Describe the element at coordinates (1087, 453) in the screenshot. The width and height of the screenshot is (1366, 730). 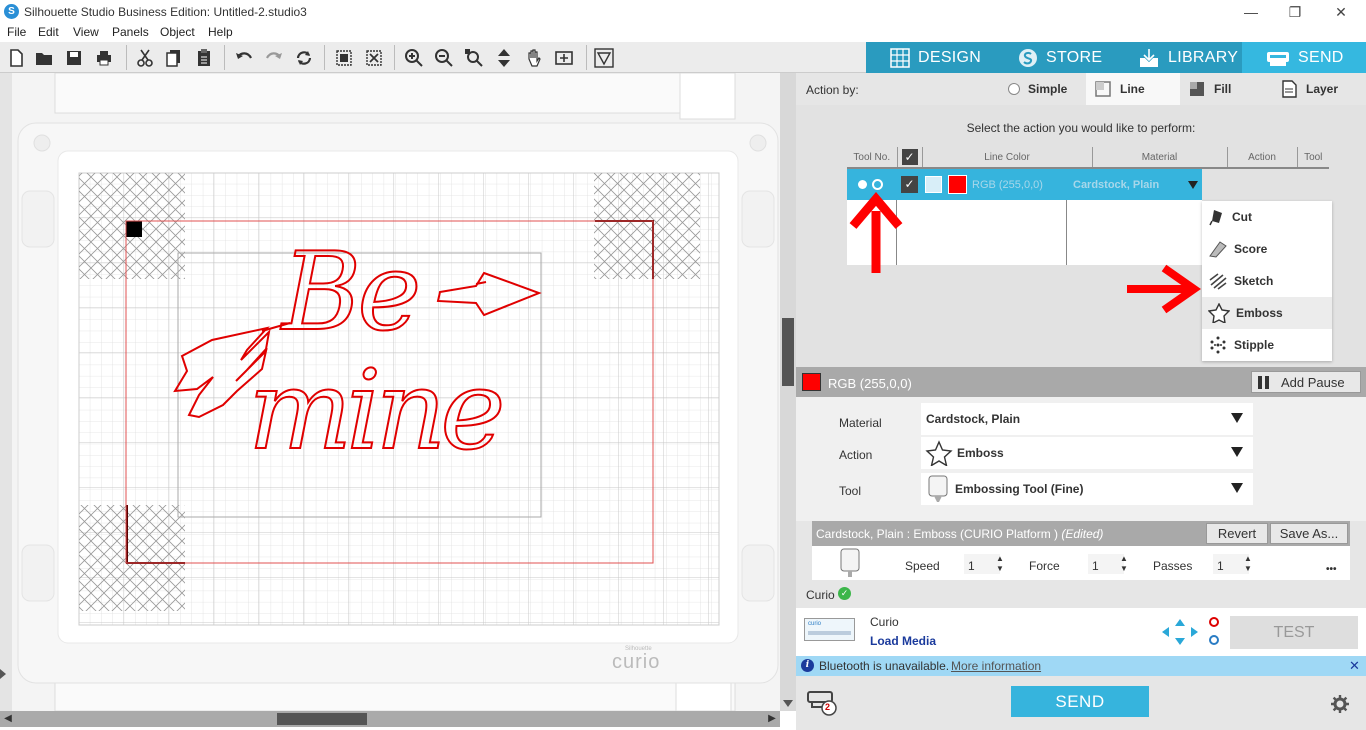
I see `action-select: Emboss` at that location.